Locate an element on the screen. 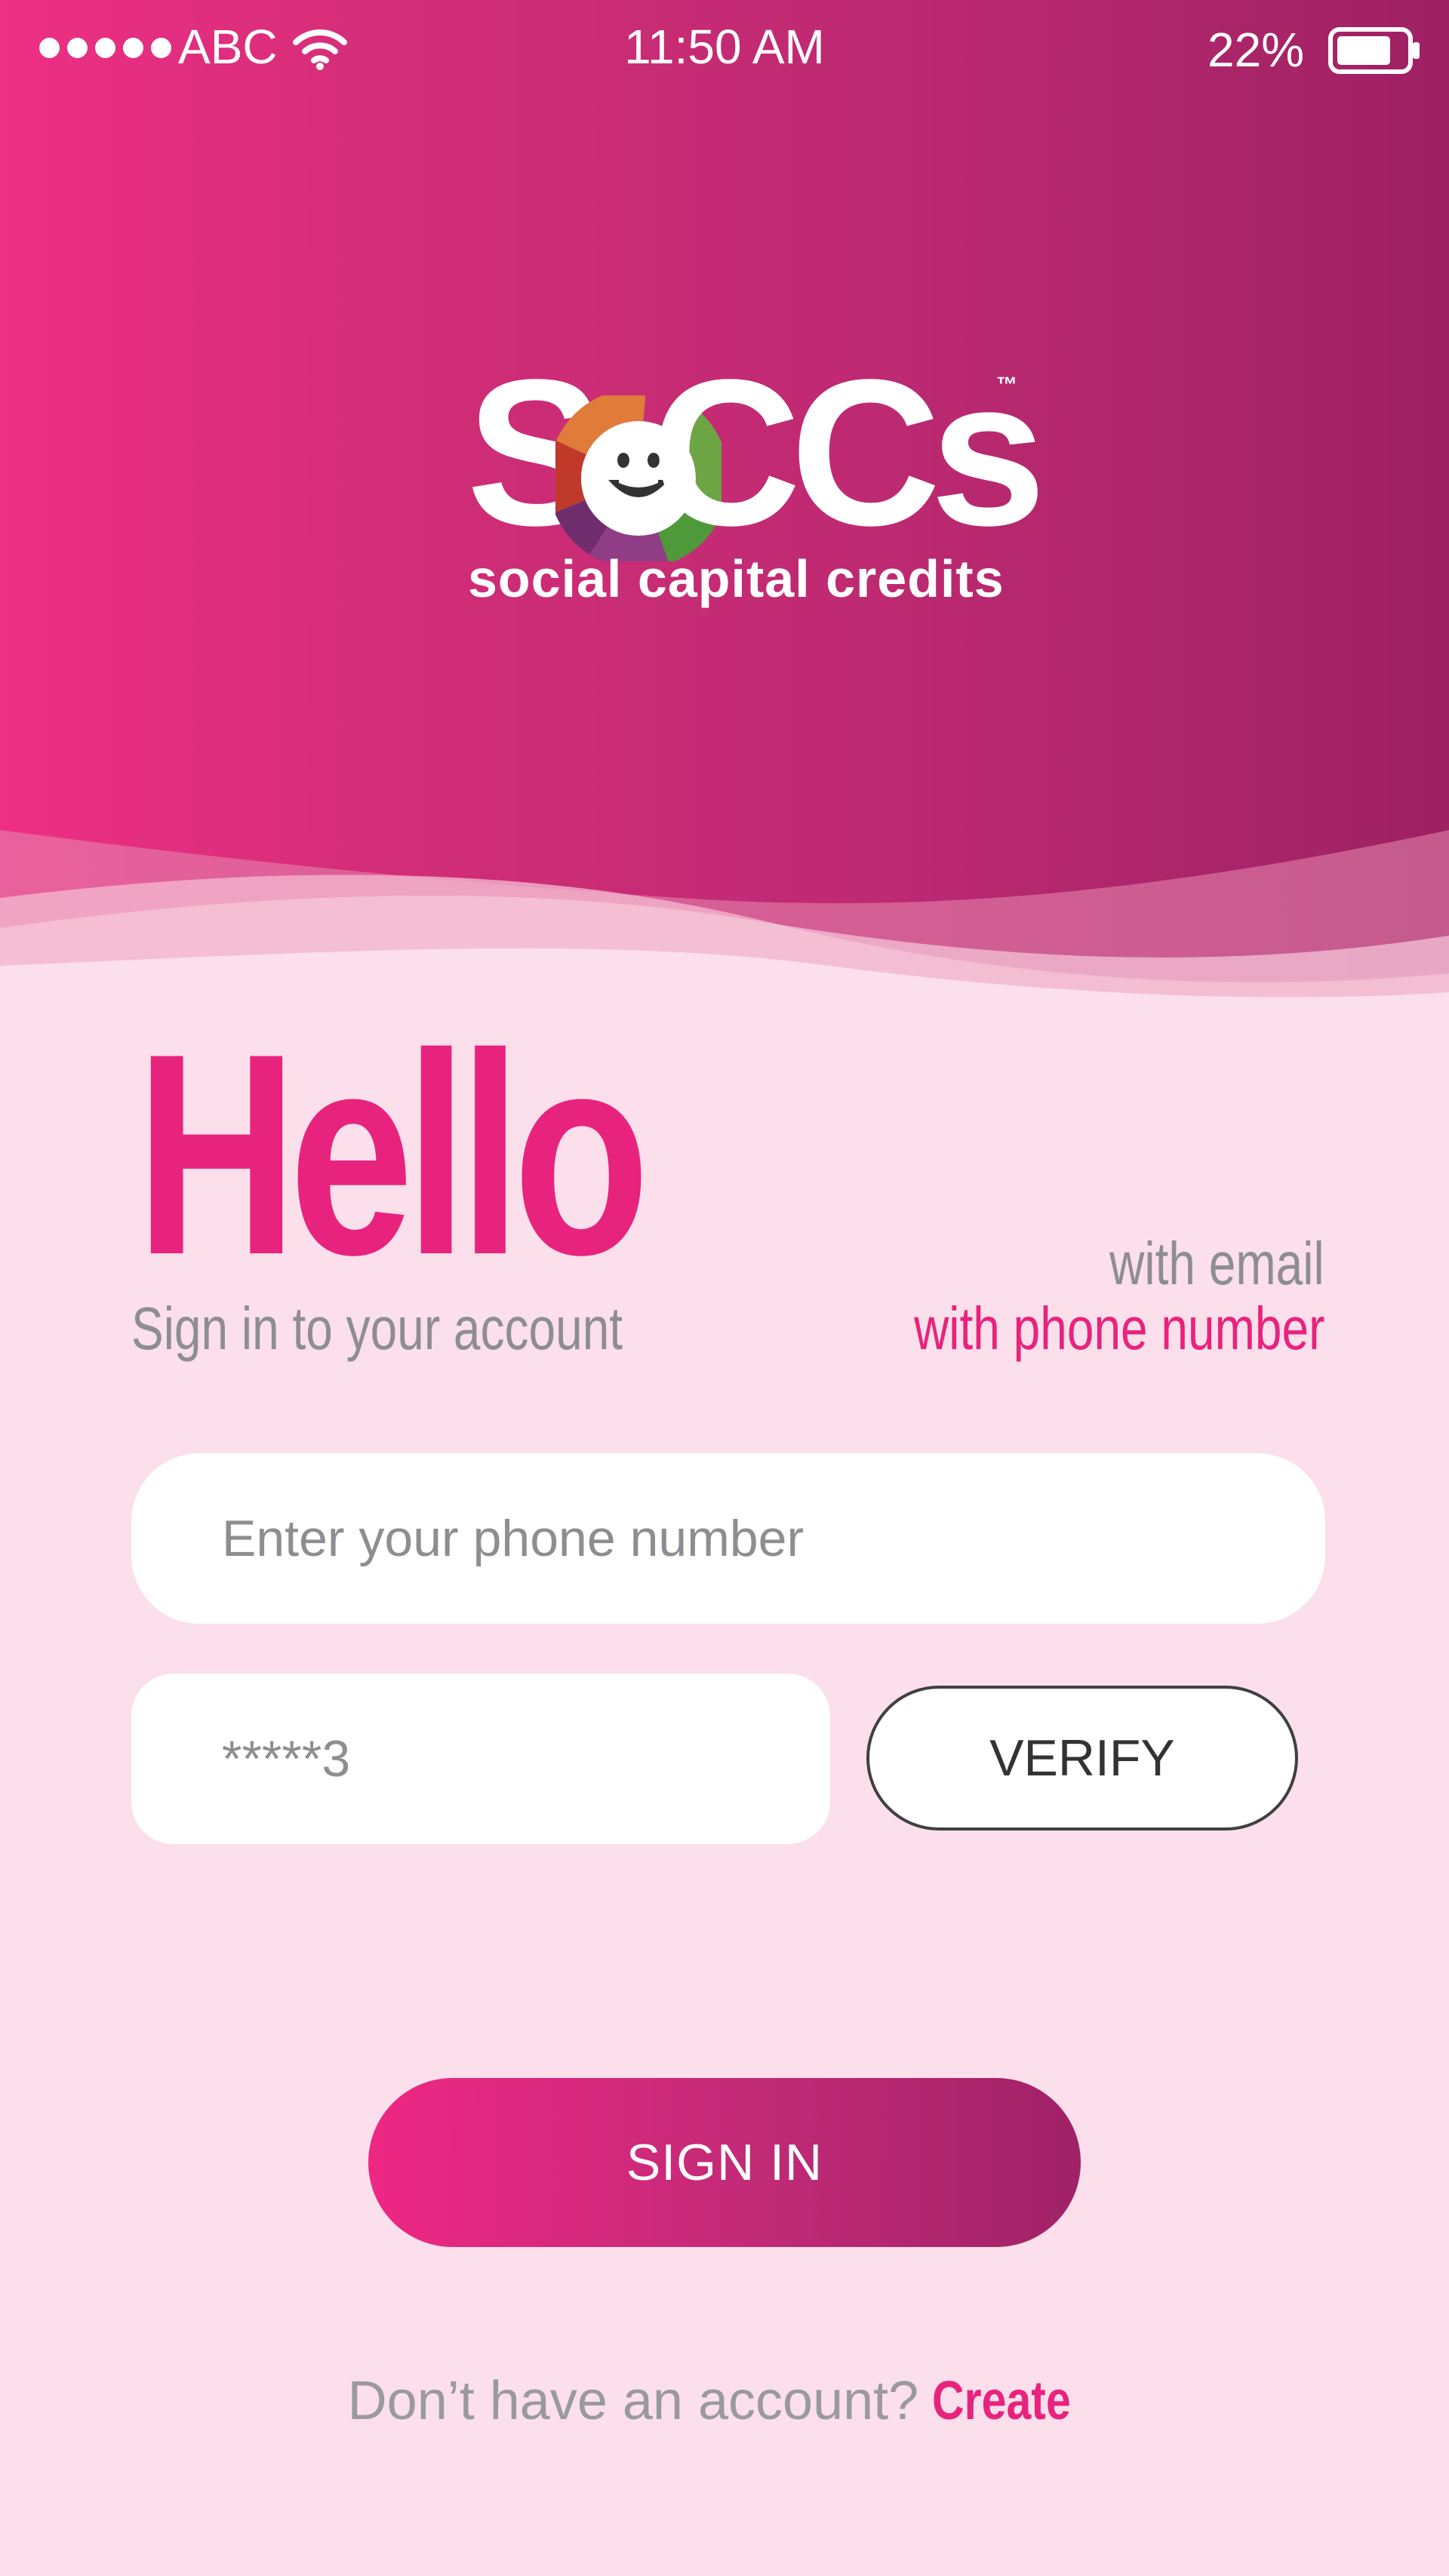 The width and height of the screenshot is (1449, 2576). create-account-link: Create is located at coordinates (1001, 2401).